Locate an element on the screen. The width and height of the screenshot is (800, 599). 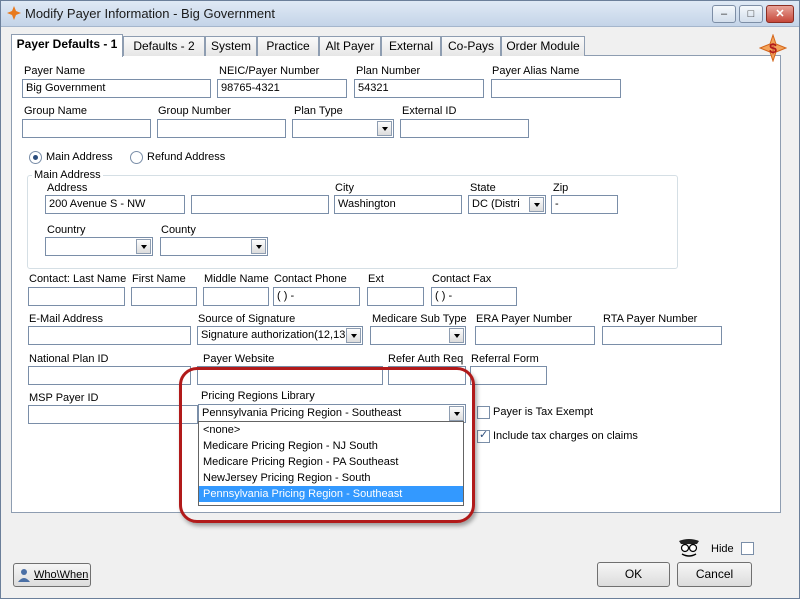
minimize-button: ‒ is located at coordinates (724, 14).